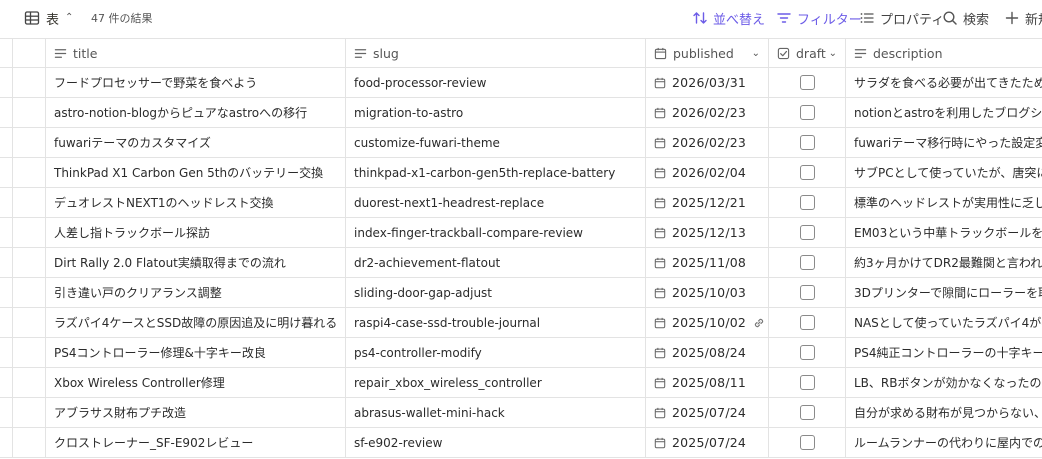  What do you see at coordinates (944, 202) in the screenshot?
I see `cell-description: 標準のヘッドレストが実用性に乏しかったので交換` at bounding box center [944, 202].